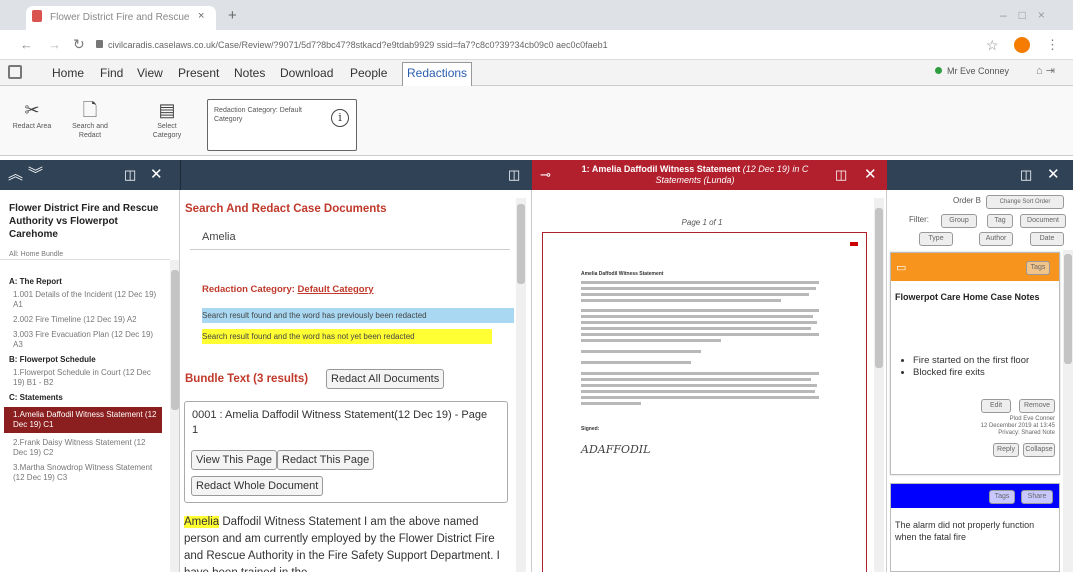  I want to click on filter-document-button: Document, so click(1043, 221).